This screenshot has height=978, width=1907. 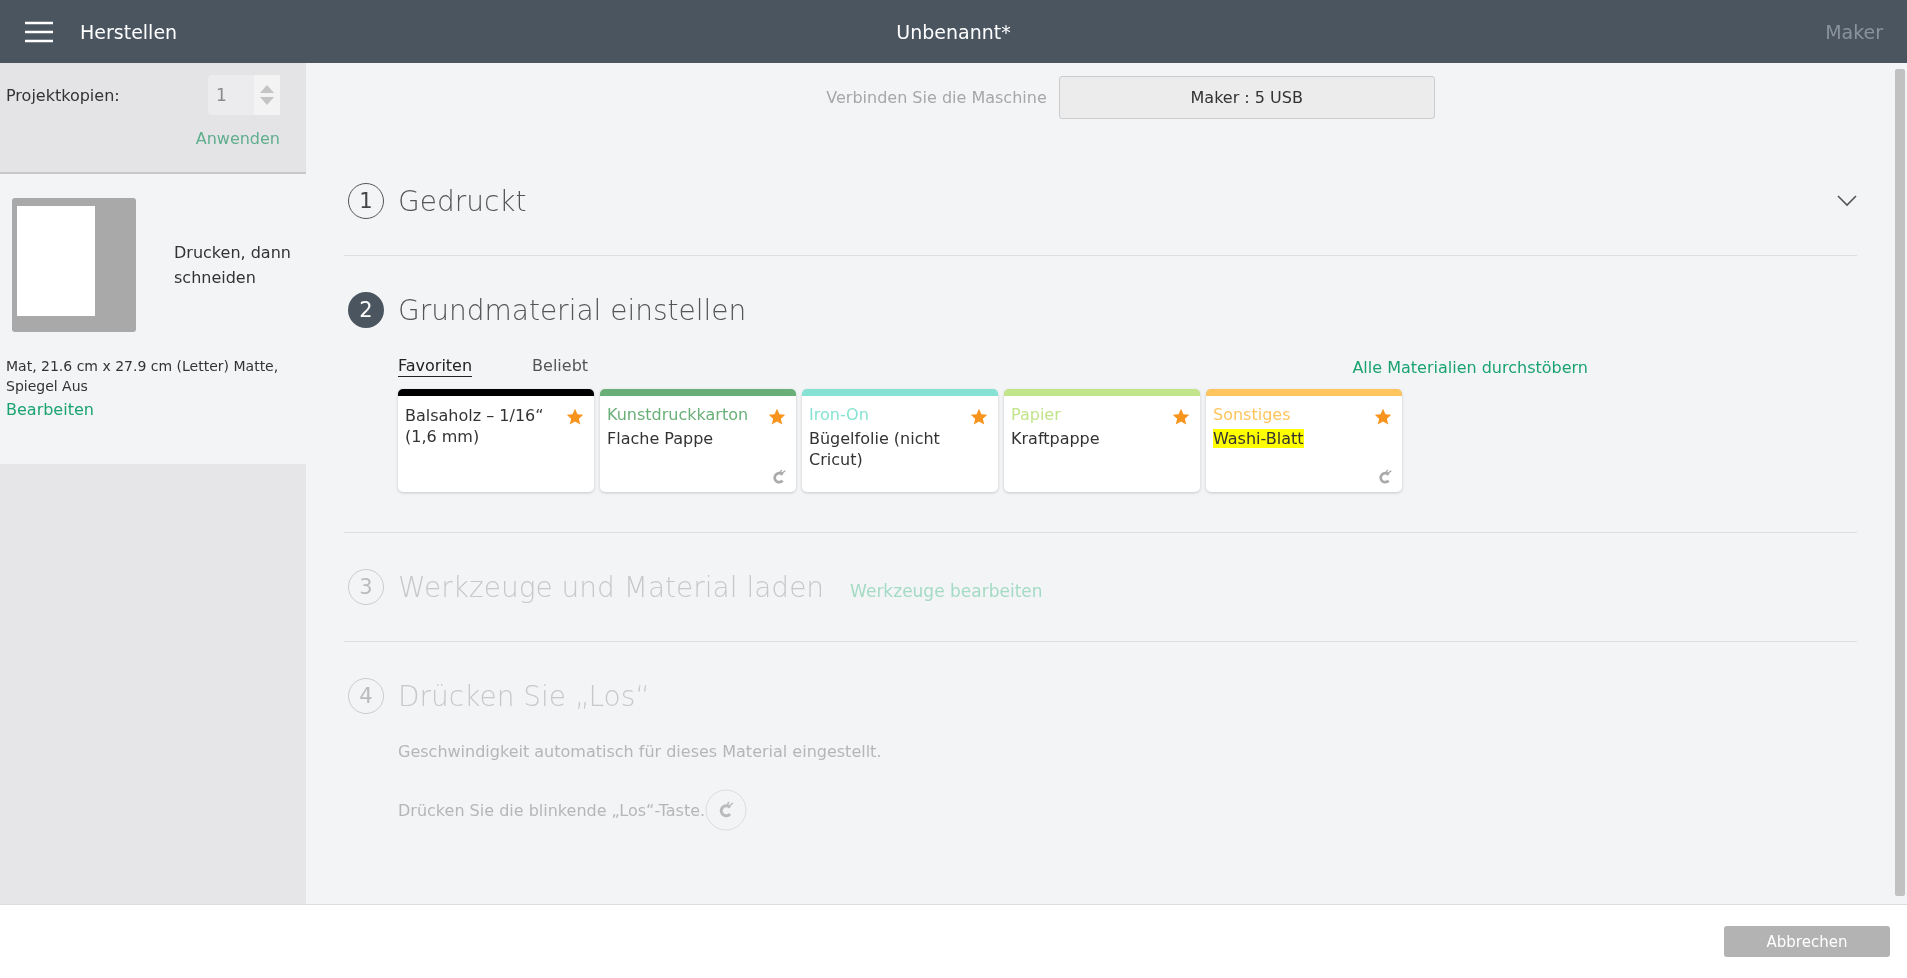 I want to click on material-card: Kunstdruckkarton Flache Pappe, so click(x=698, y=440).